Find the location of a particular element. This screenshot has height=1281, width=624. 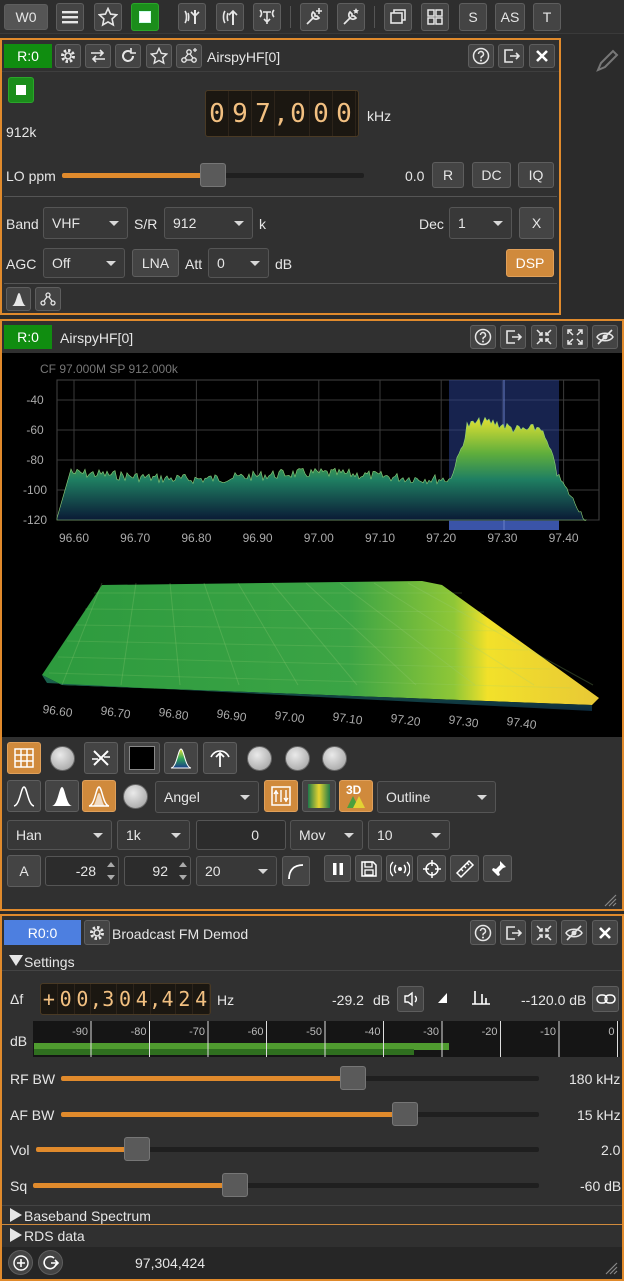

device-add-channel-button is located at coordinates (189, 56).